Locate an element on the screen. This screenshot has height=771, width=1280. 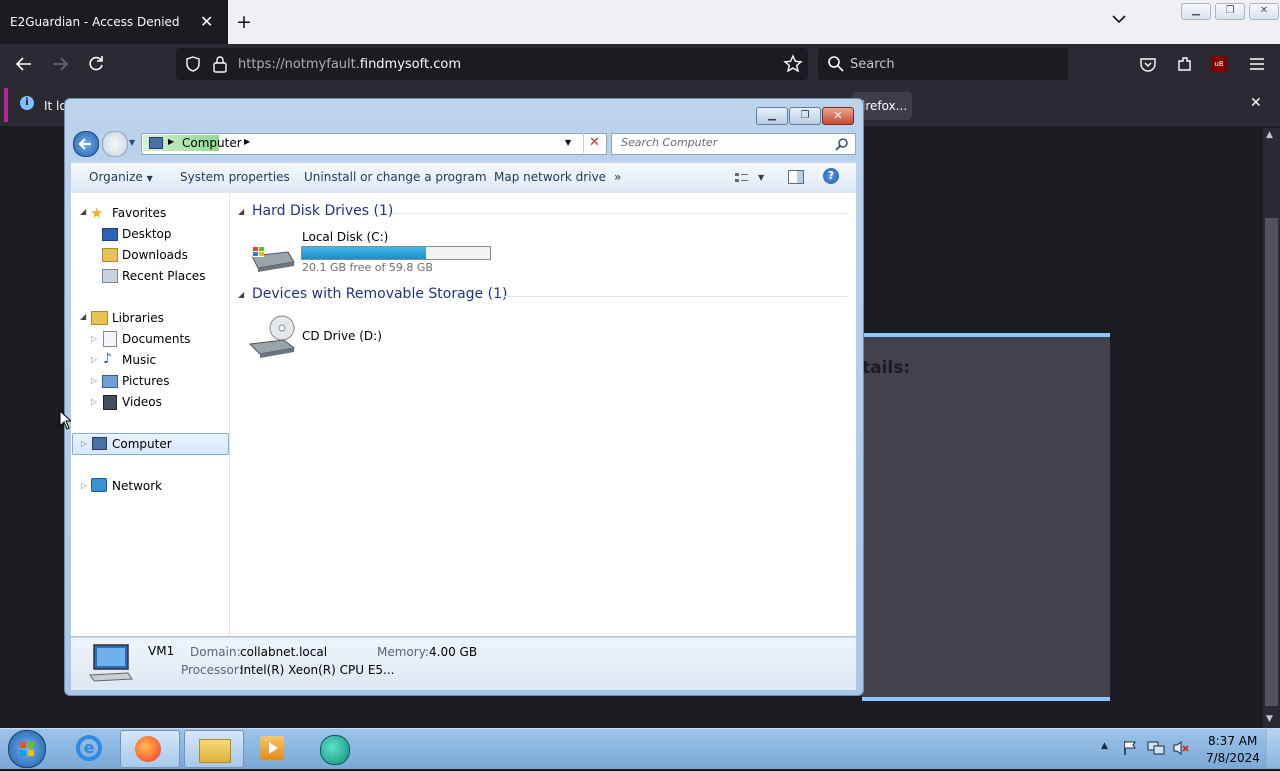
more-commands-button: » is located at coordinates (617, 177).